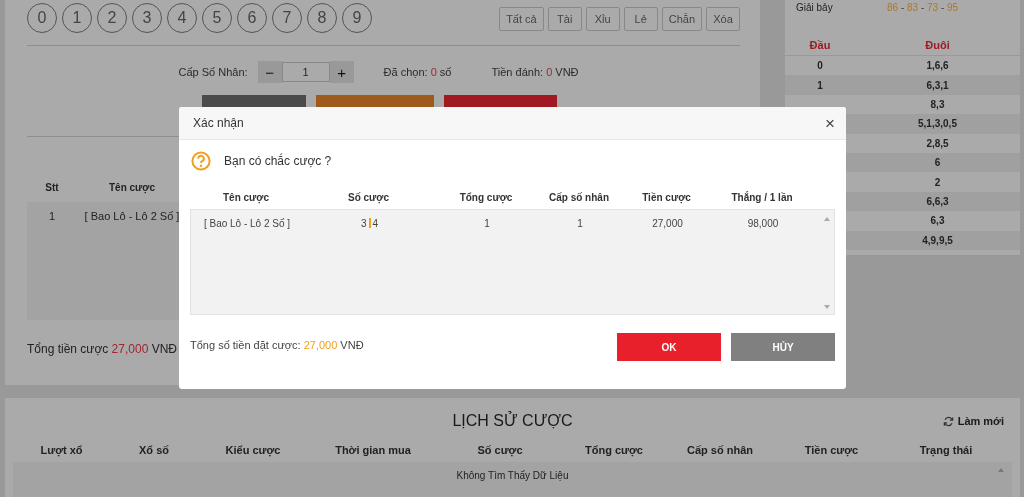 This screenshot has width=1024, height=497. What do you see at coordinates (201, 161) in the screenshot?
I see `question-icon` at bounding box center [201, 161].